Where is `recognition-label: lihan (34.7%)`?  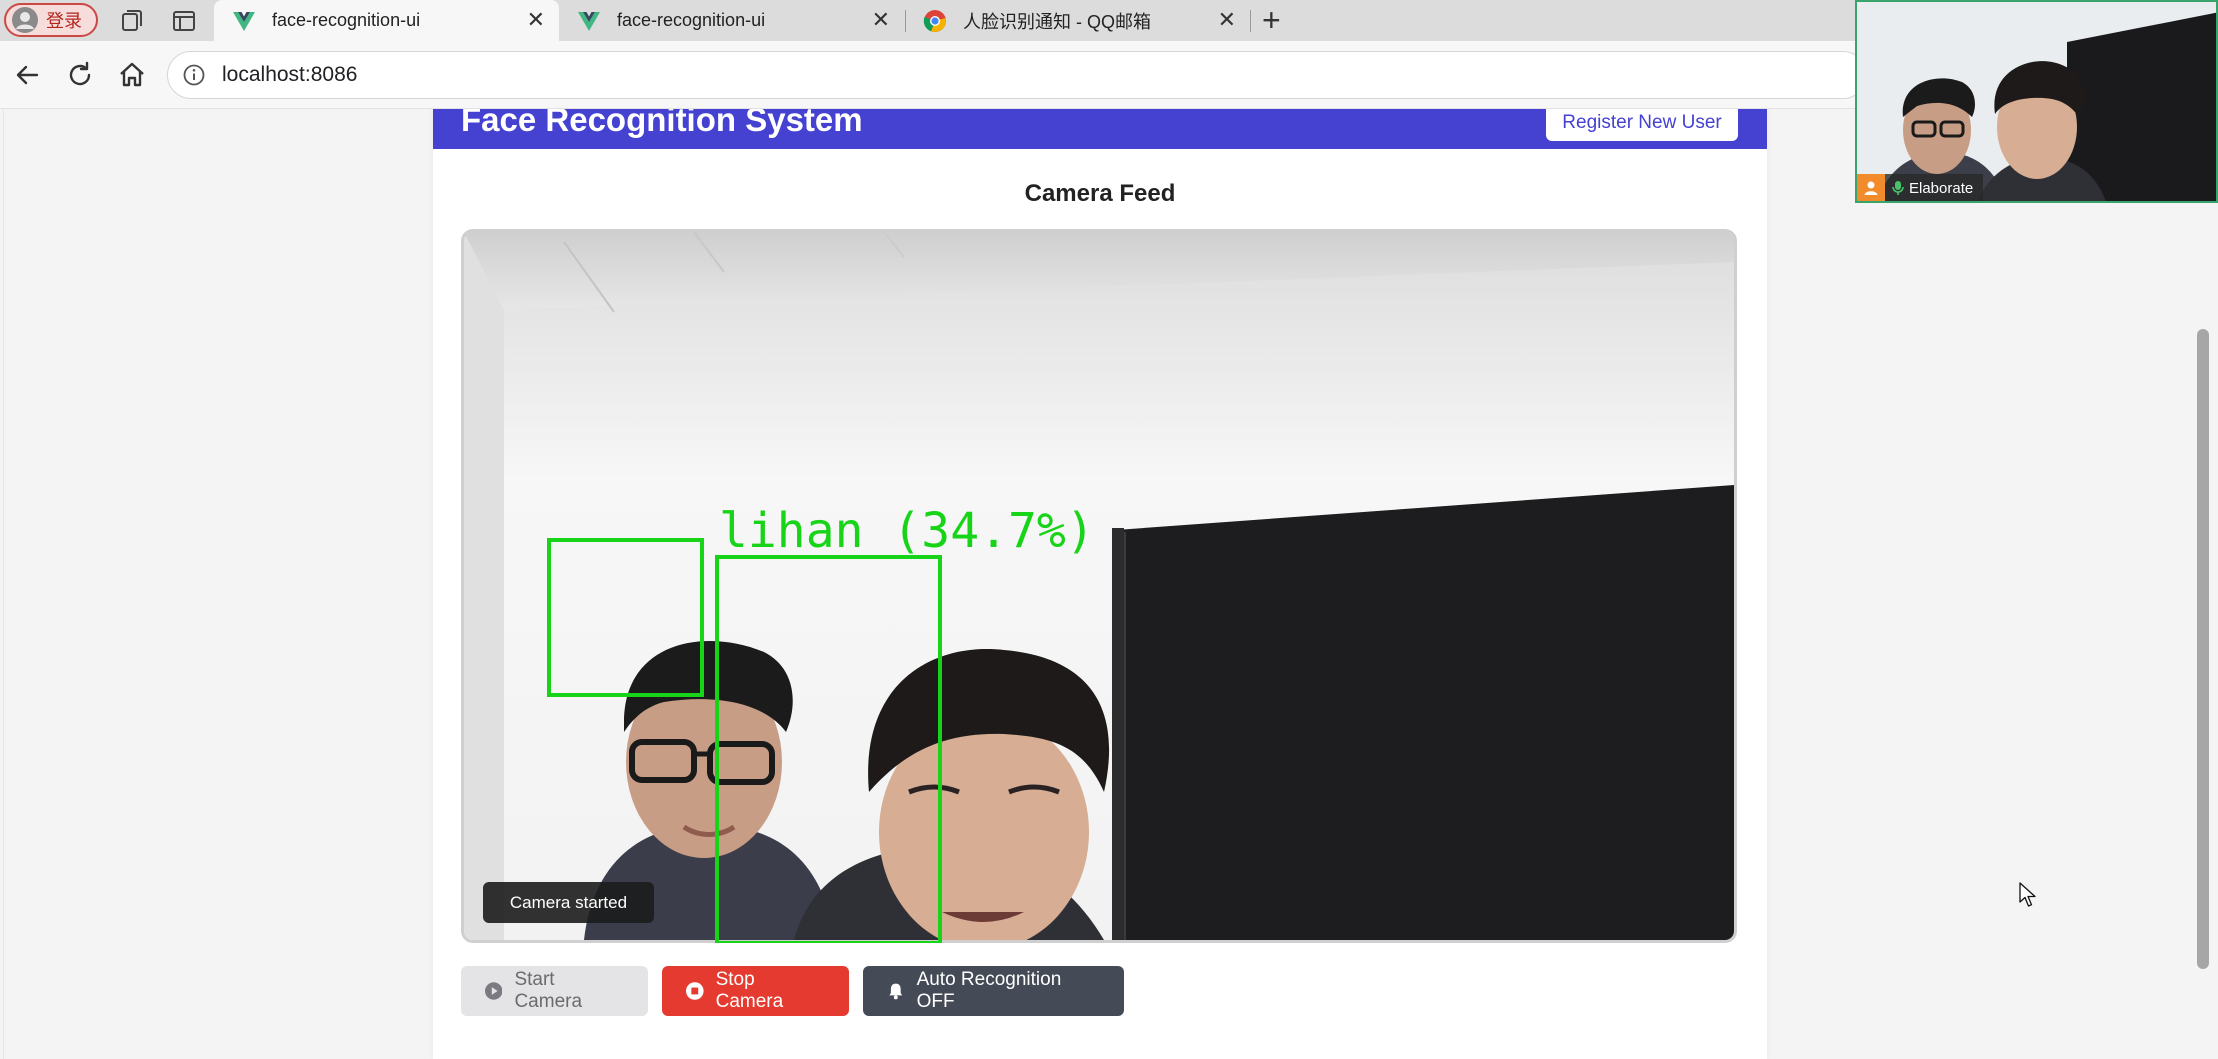
recognition-label: lihan (34.7%) is located at coordinates (907, 531).